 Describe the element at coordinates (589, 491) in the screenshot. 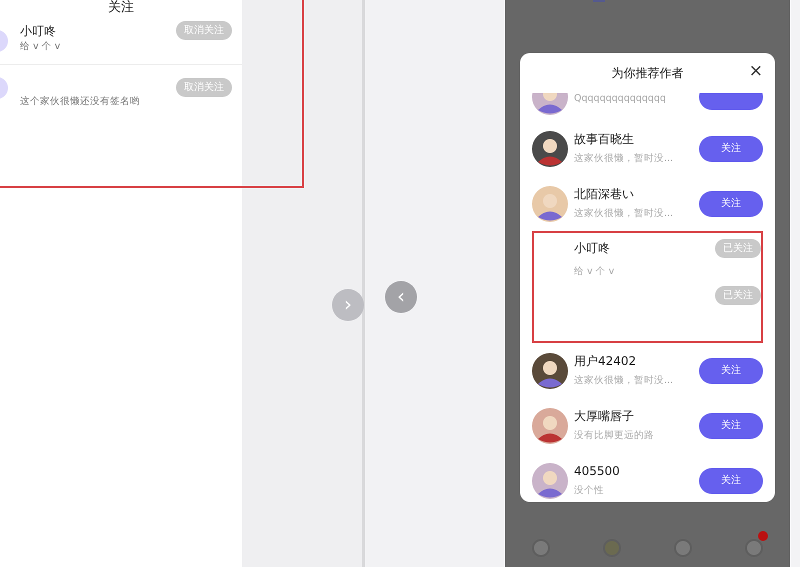

I see `user-bio: 没个性` at that location.